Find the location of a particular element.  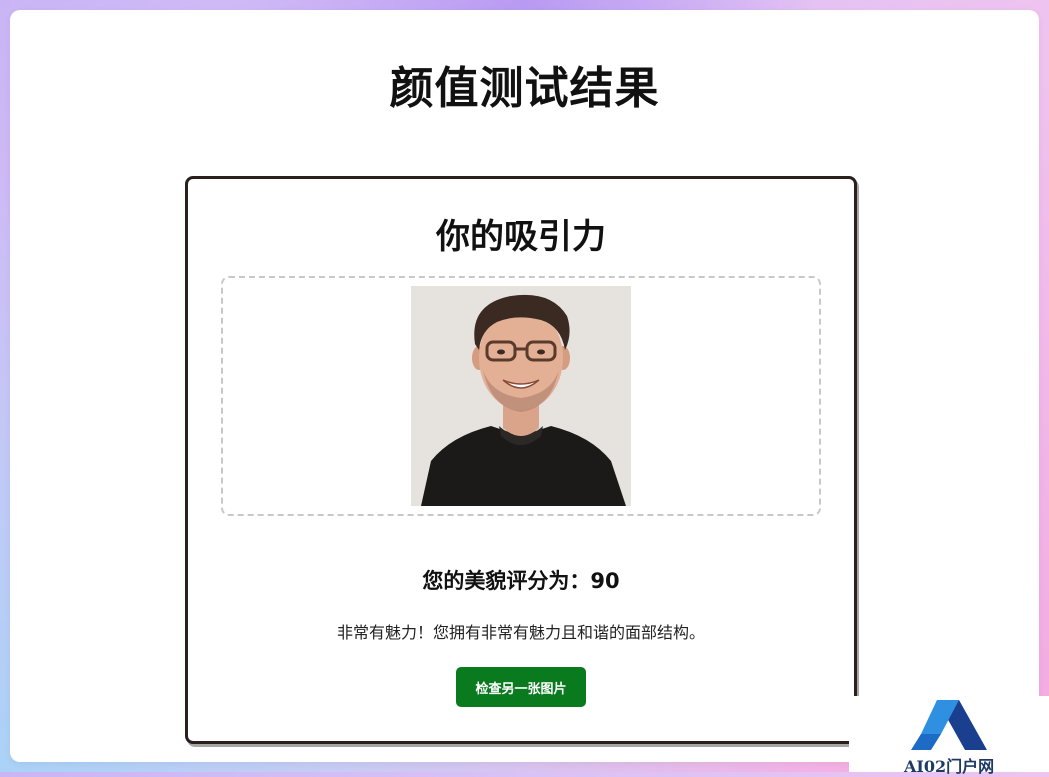

score-label: 您的美貌评分为： is located at coordinates (506, 581).